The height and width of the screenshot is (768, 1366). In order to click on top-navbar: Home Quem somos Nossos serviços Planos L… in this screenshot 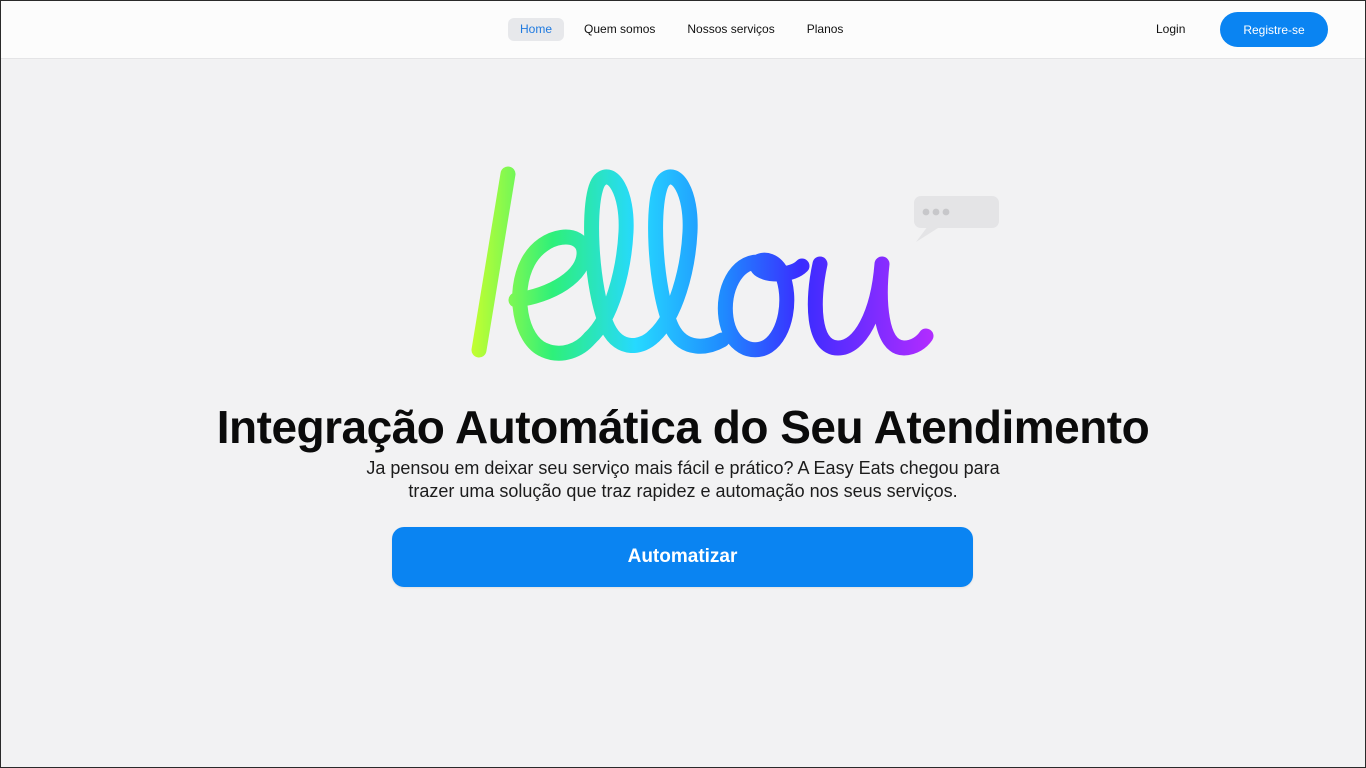, I will do `click(683, 29)`.